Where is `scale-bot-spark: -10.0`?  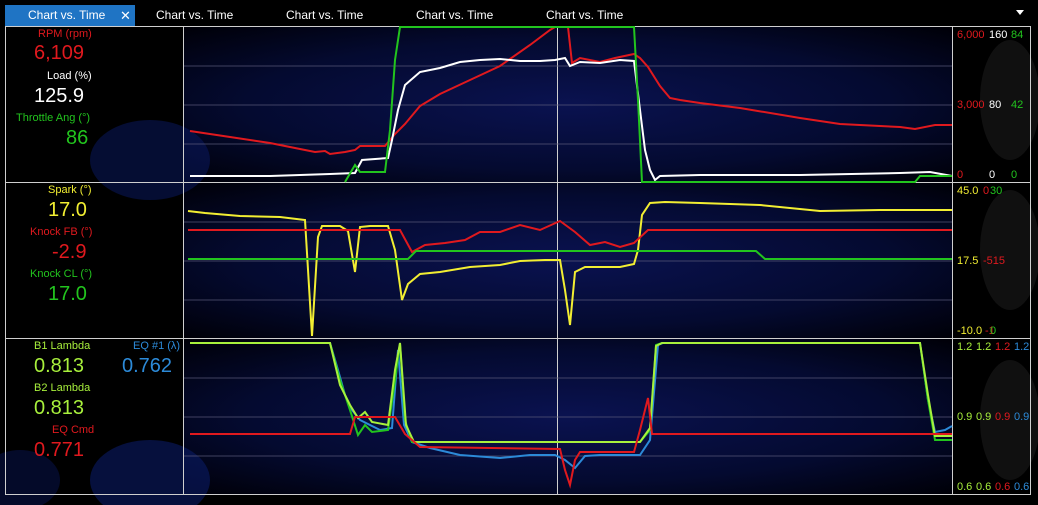
scale-bot-spark: -10.0 is located at coordinates (970, 331).